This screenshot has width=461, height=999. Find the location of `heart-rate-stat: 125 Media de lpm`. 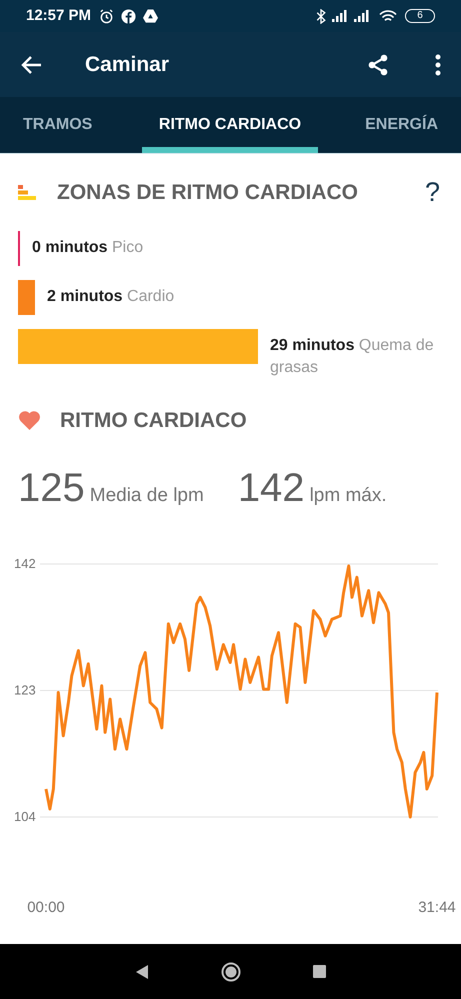

heart-rate-stat: 125 Media de lpm is located at coordinates (111, 488).